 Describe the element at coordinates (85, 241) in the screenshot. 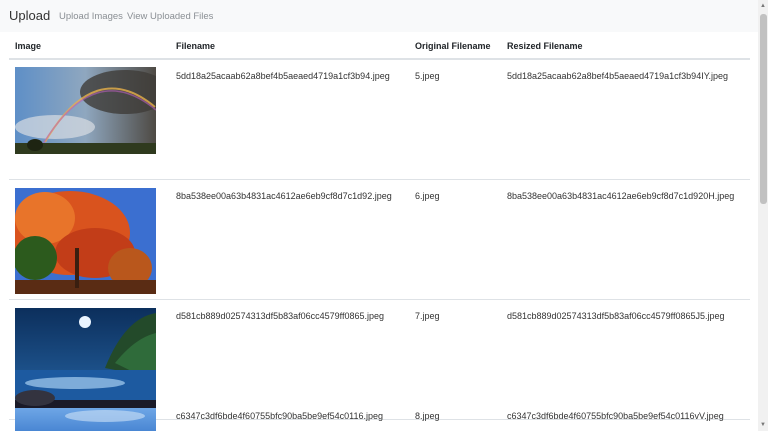

I see `thumbnail-autumn-tree` at that location.